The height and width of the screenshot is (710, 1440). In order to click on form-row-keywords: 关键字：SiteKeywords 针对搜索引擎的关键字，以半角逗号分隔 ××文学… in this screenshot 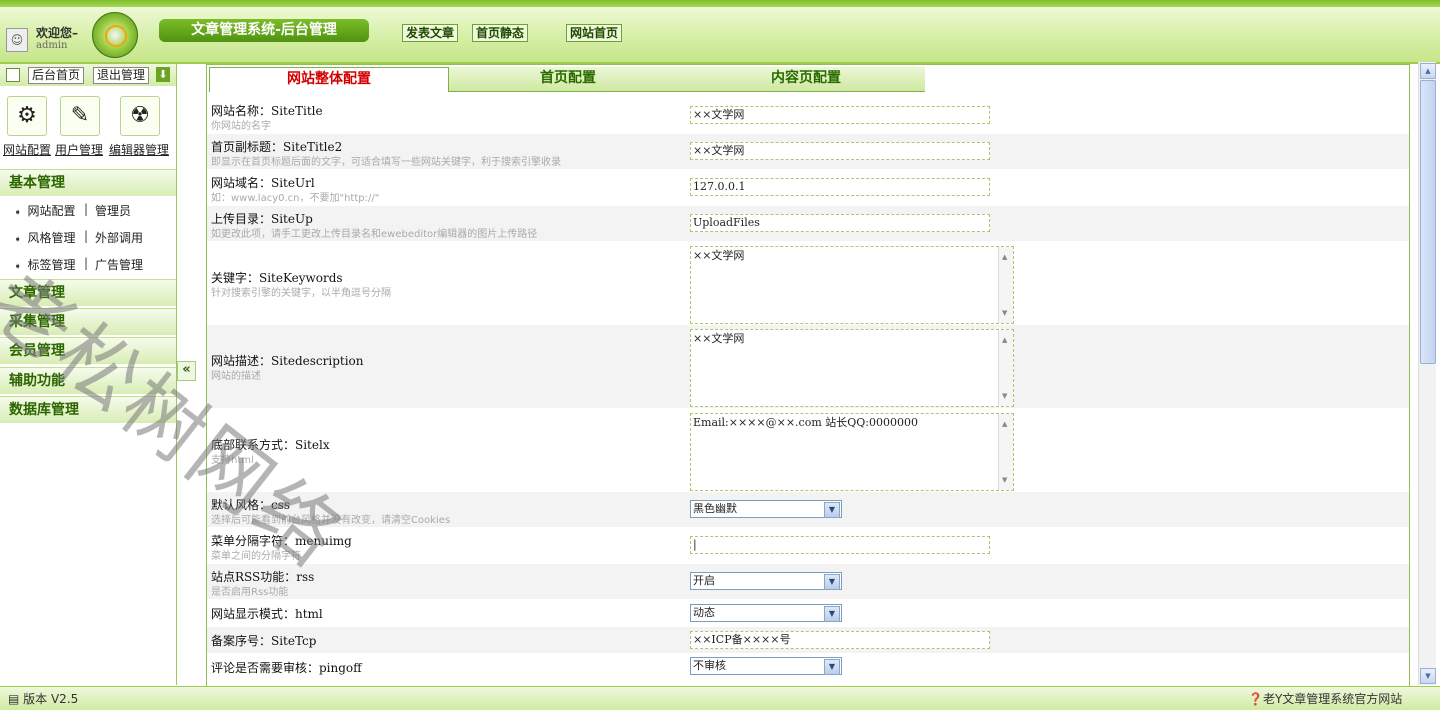, I will do `click(808, 283)`.